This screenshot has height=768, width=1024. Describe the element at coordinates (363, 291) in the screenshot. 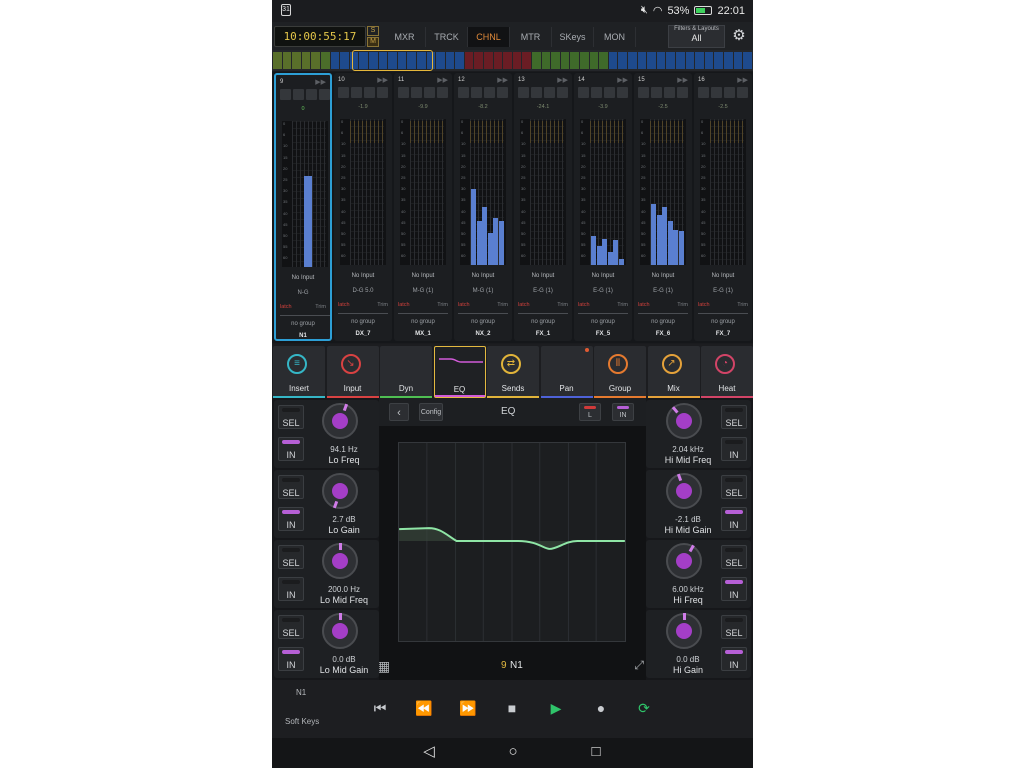

I see `channel-routing: D-G 5.0` at that location.